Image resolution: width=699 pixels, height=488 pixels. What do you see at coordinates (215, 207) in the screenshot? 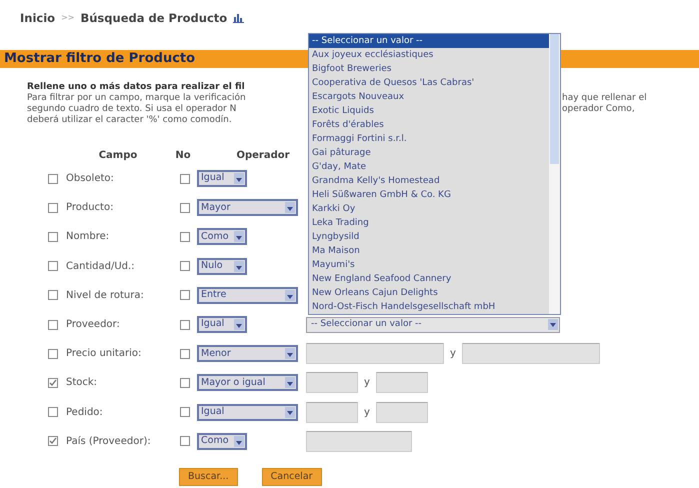
I see `operator-value: Mayor` at bounding box center [215, 207].